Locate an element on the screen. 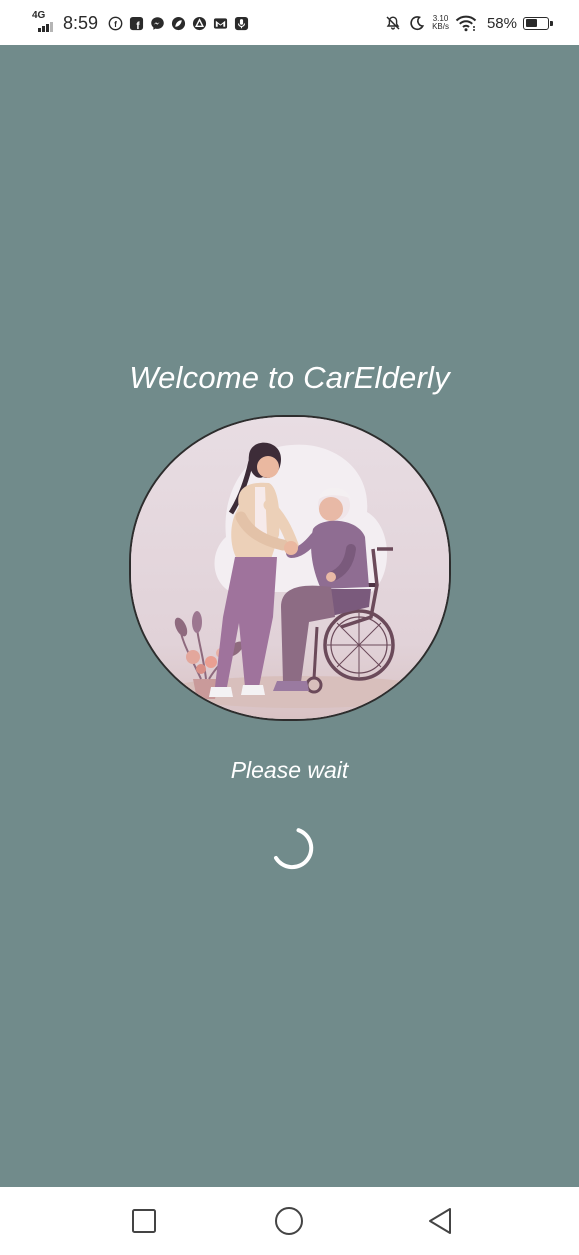 Image resolution: width=579 pixels, height=1255 pixels. wifi-icon is located at coordinates (466, 23).